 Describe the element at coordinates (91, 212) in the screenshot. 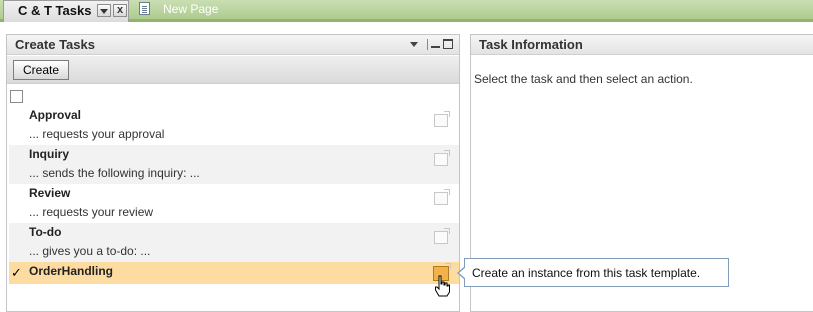

I see `task-description: ... requests your review` at that location.